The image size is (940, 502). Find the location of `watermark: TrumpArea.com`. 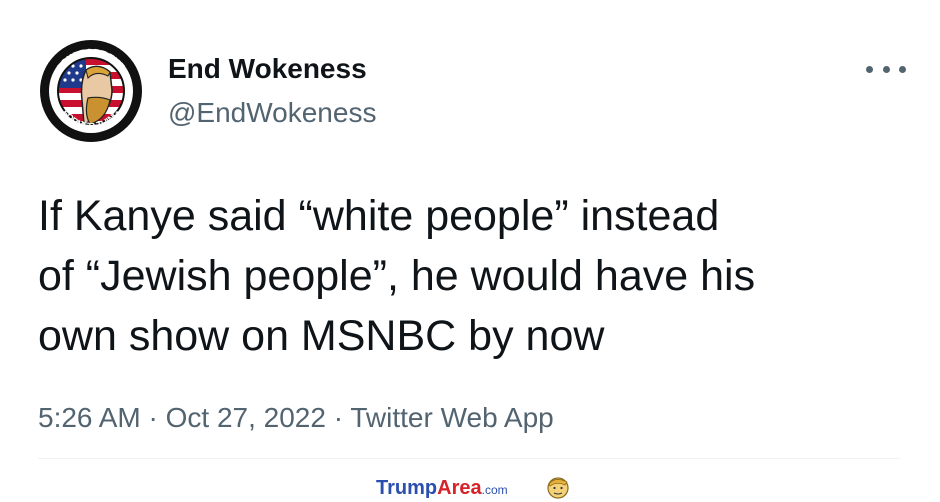

watermark: TrumpArea.com is located at coordinates (442, 489).